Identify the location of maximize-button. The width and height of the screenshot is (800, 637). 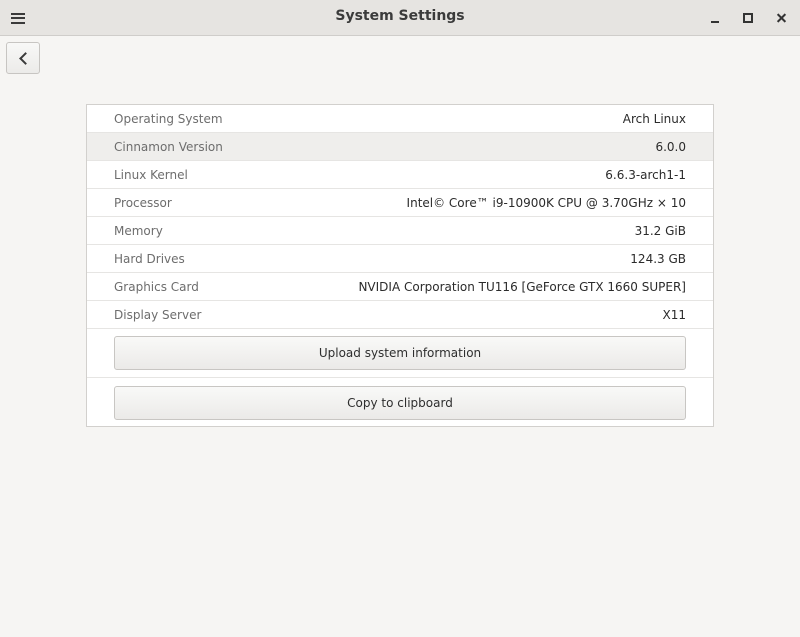
(748, 18).